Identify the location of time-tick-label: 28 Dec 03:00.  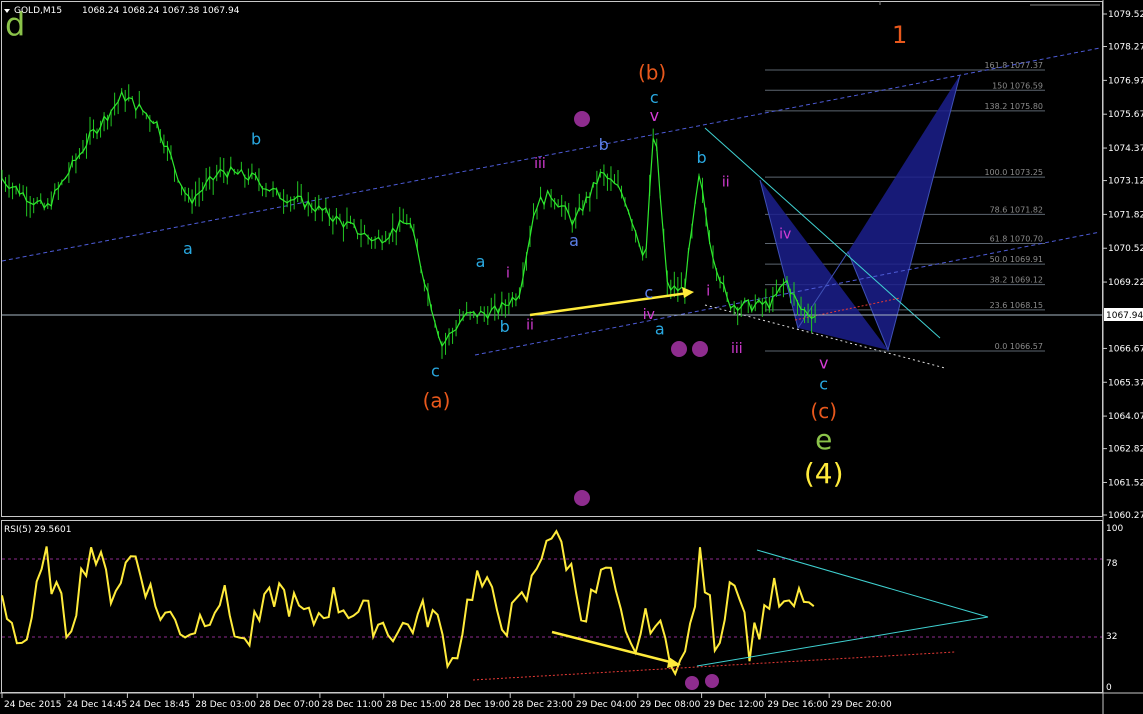
(225, 705).